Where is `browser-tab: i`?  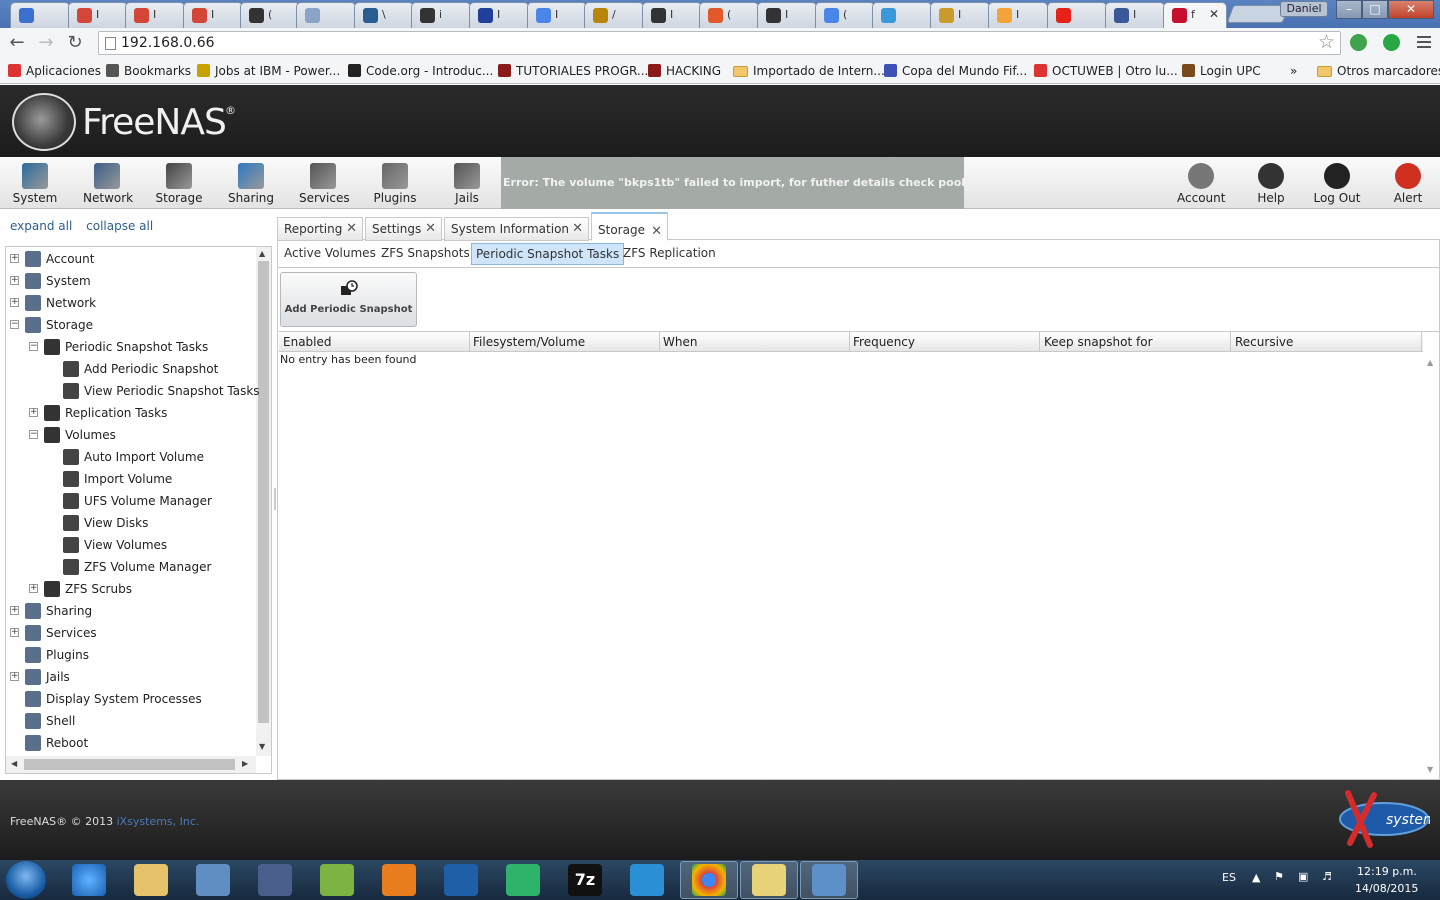 browser-tab: i is located at coordinates (441, 15).